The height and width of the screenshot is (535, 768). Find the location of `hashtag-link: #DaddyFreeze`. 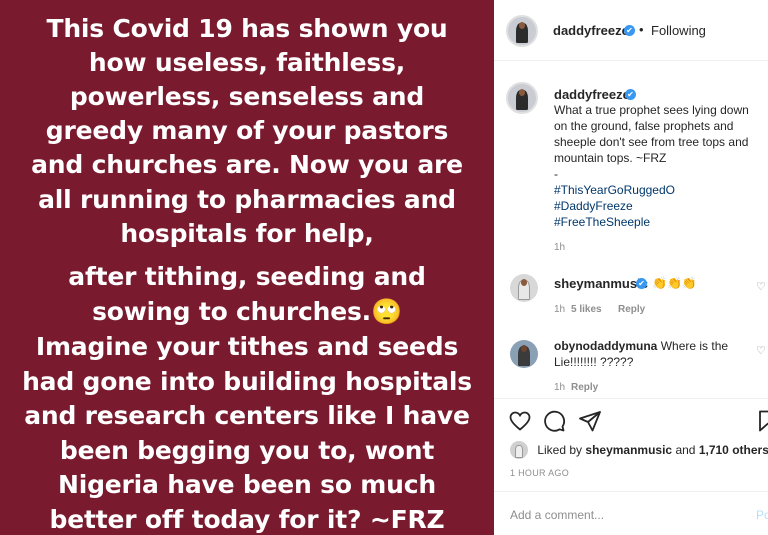

hashtag-link: #DaddyFreeze is located at coordinates (659, 206).